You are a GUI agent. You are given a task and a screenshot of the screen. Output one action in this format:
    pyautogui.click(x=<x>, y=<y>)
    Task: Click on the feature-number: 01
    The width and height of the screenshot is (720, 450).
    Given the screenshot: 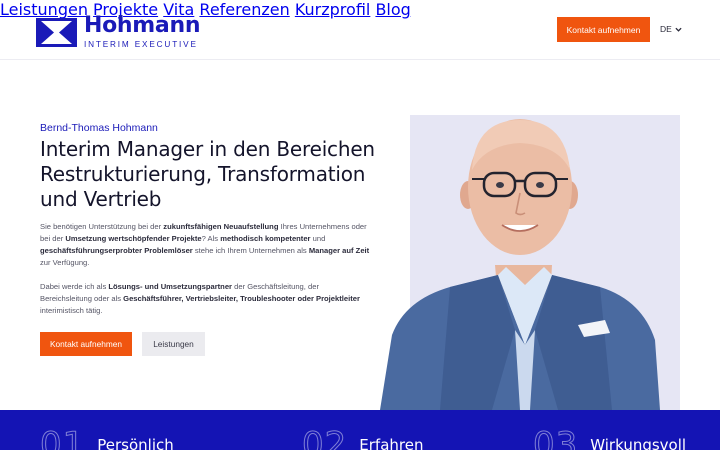 What is the action you would take?
    pyautogui.click(x=62, y=437)
    